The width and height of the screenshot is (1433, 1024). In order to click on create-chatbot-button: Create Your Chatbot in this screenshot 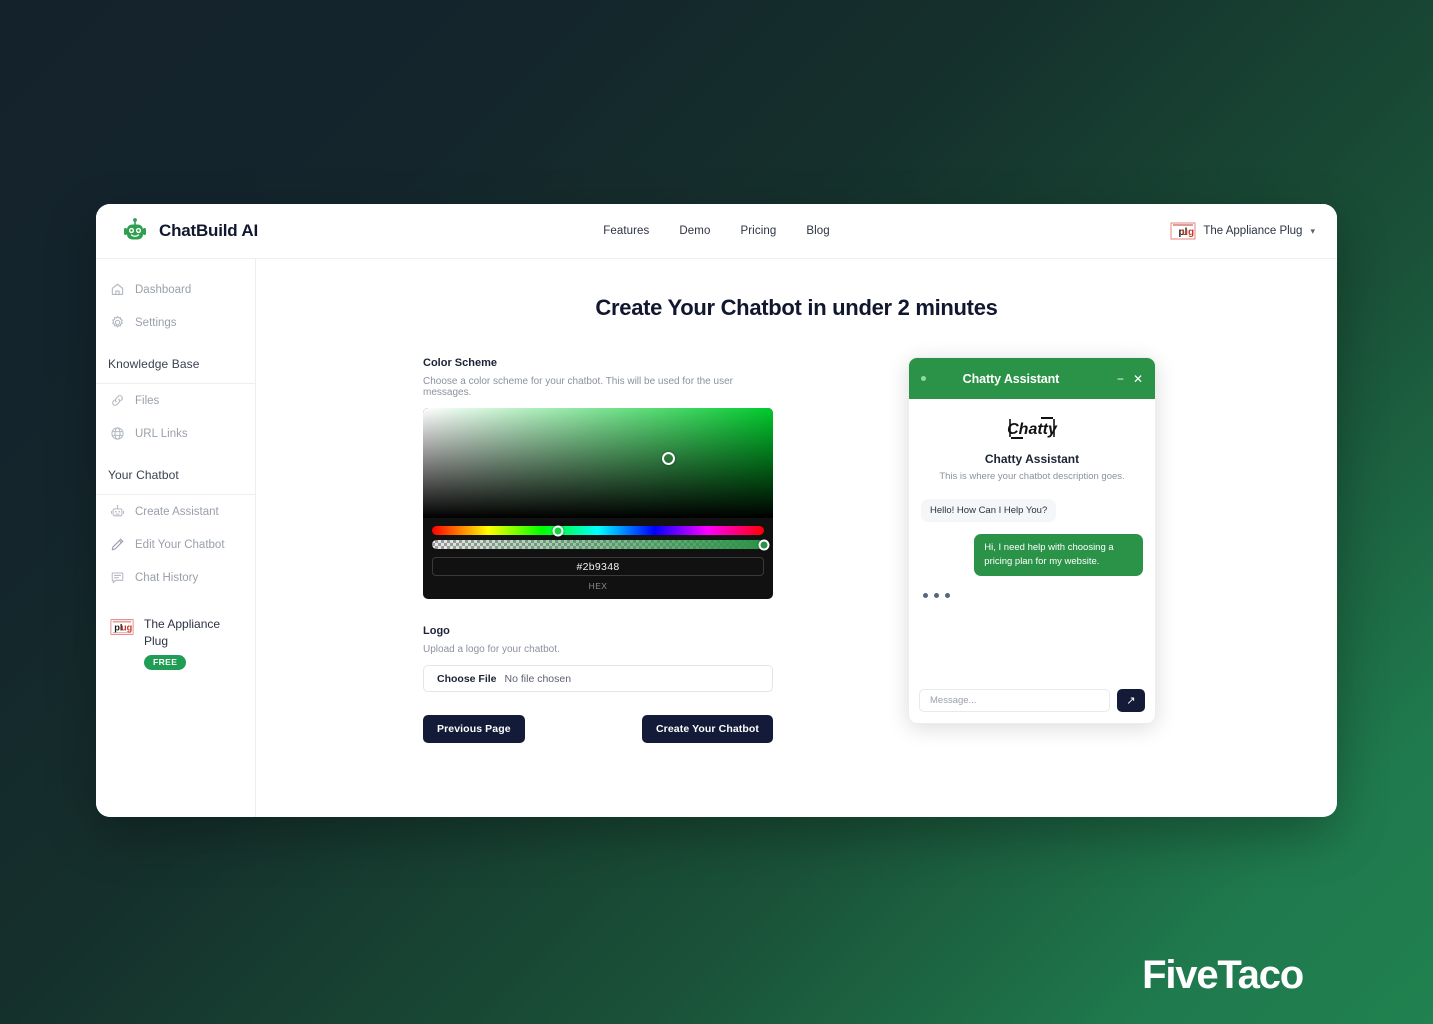, I will do `click(707, 729)`.